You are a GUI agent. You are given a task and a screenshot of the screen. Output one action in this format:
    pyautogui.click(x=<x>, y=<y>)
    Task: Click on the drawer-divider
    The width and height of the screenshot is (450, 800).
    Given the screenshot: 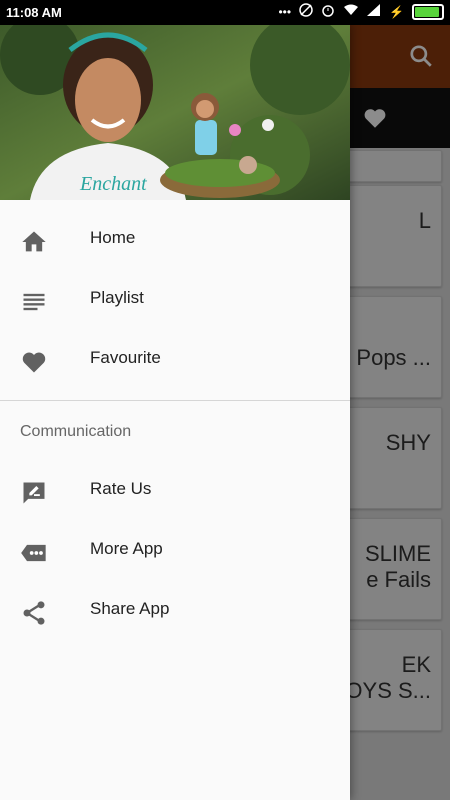 What is the action you would take?
    pyautogui.click(x=175, y=400)
    